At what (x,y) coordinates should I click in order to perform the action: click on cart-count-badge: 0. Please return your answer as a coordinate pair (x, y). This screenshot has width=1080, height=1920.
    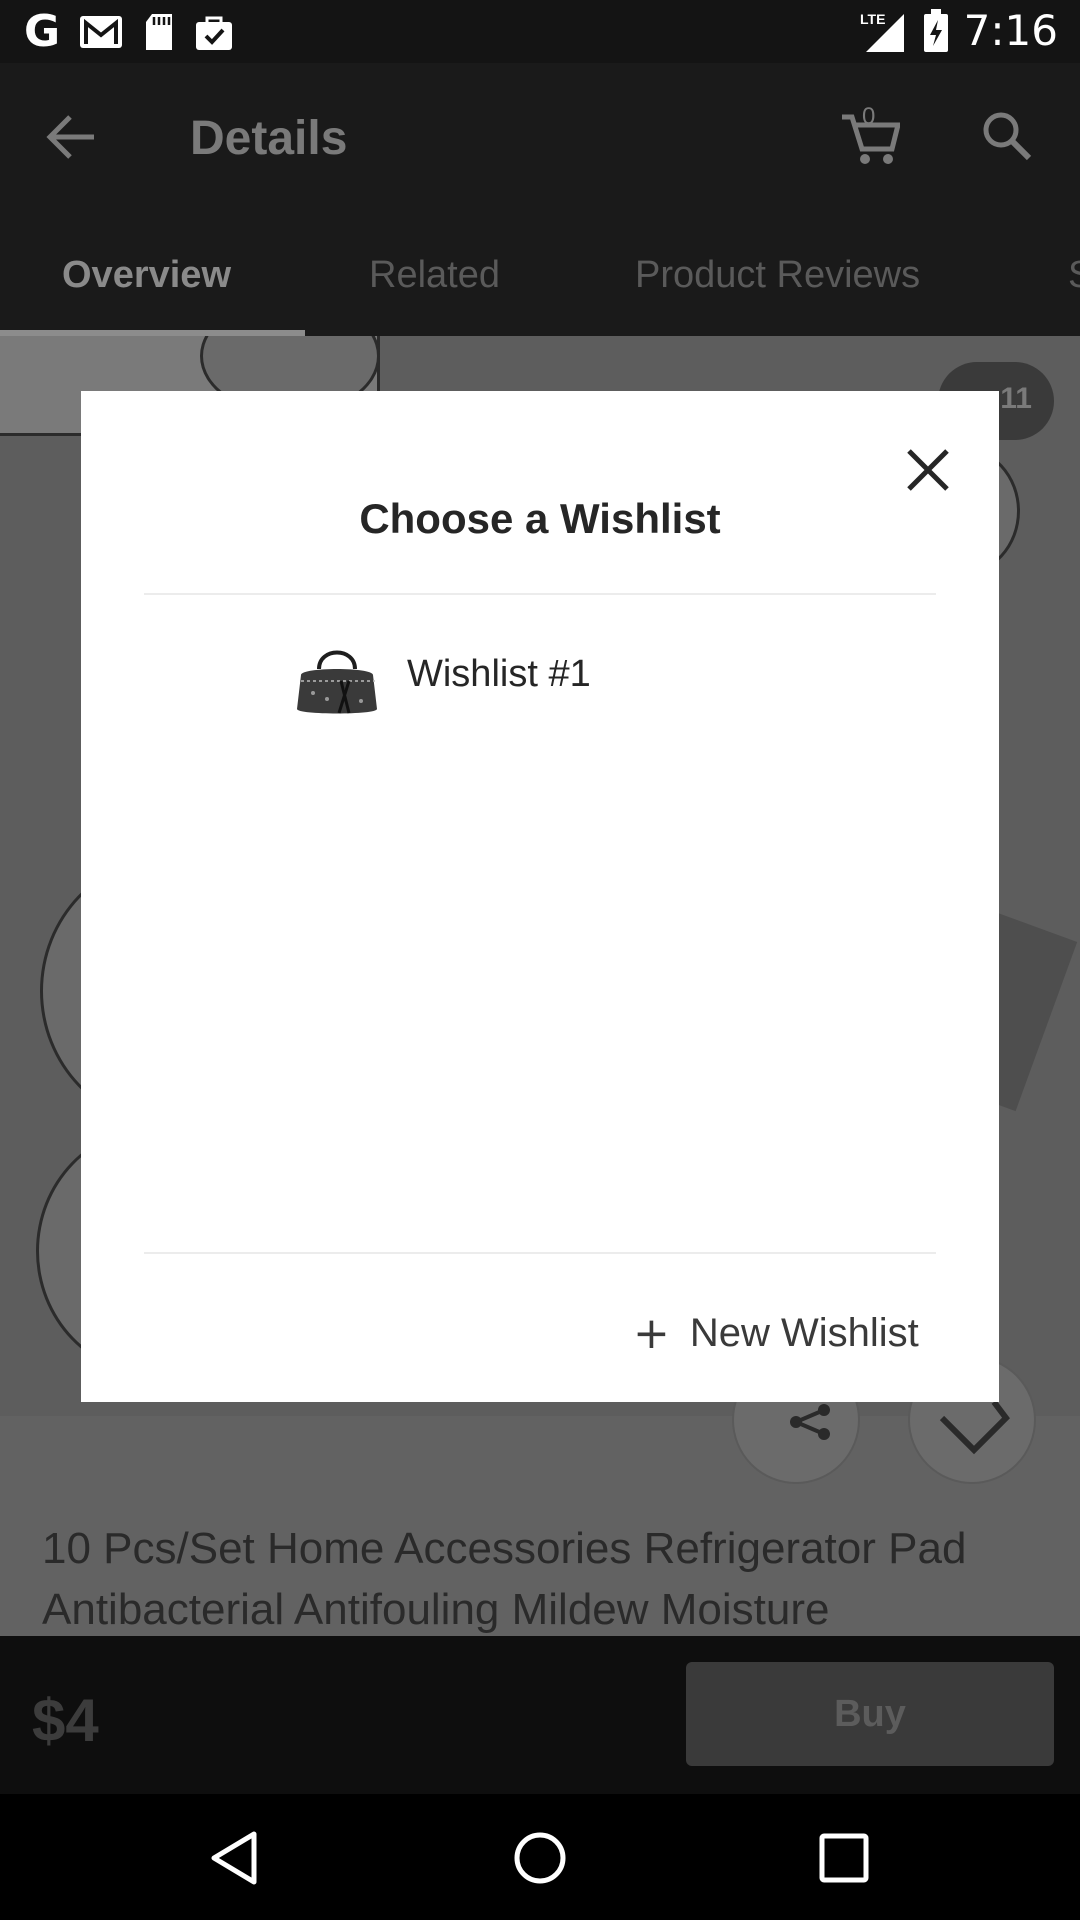
    Looking at the image, I should click on (869, 116).